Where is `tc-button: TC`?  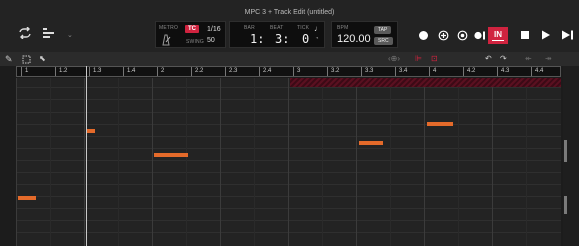 tc-button: TC is located at coordinates (192, 29).